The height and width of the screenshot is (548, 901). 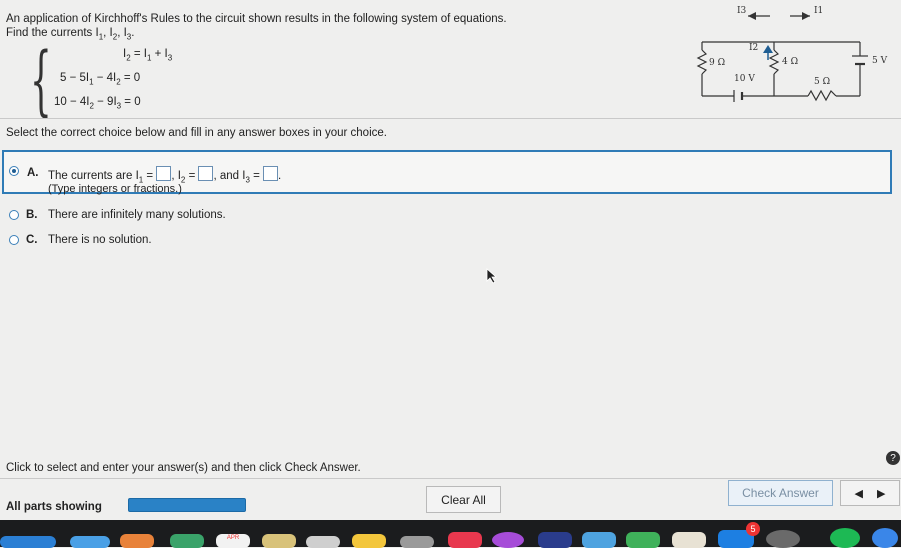 I want to click on nav-buttons: ◀ ▶, so click(x=870, y=493).